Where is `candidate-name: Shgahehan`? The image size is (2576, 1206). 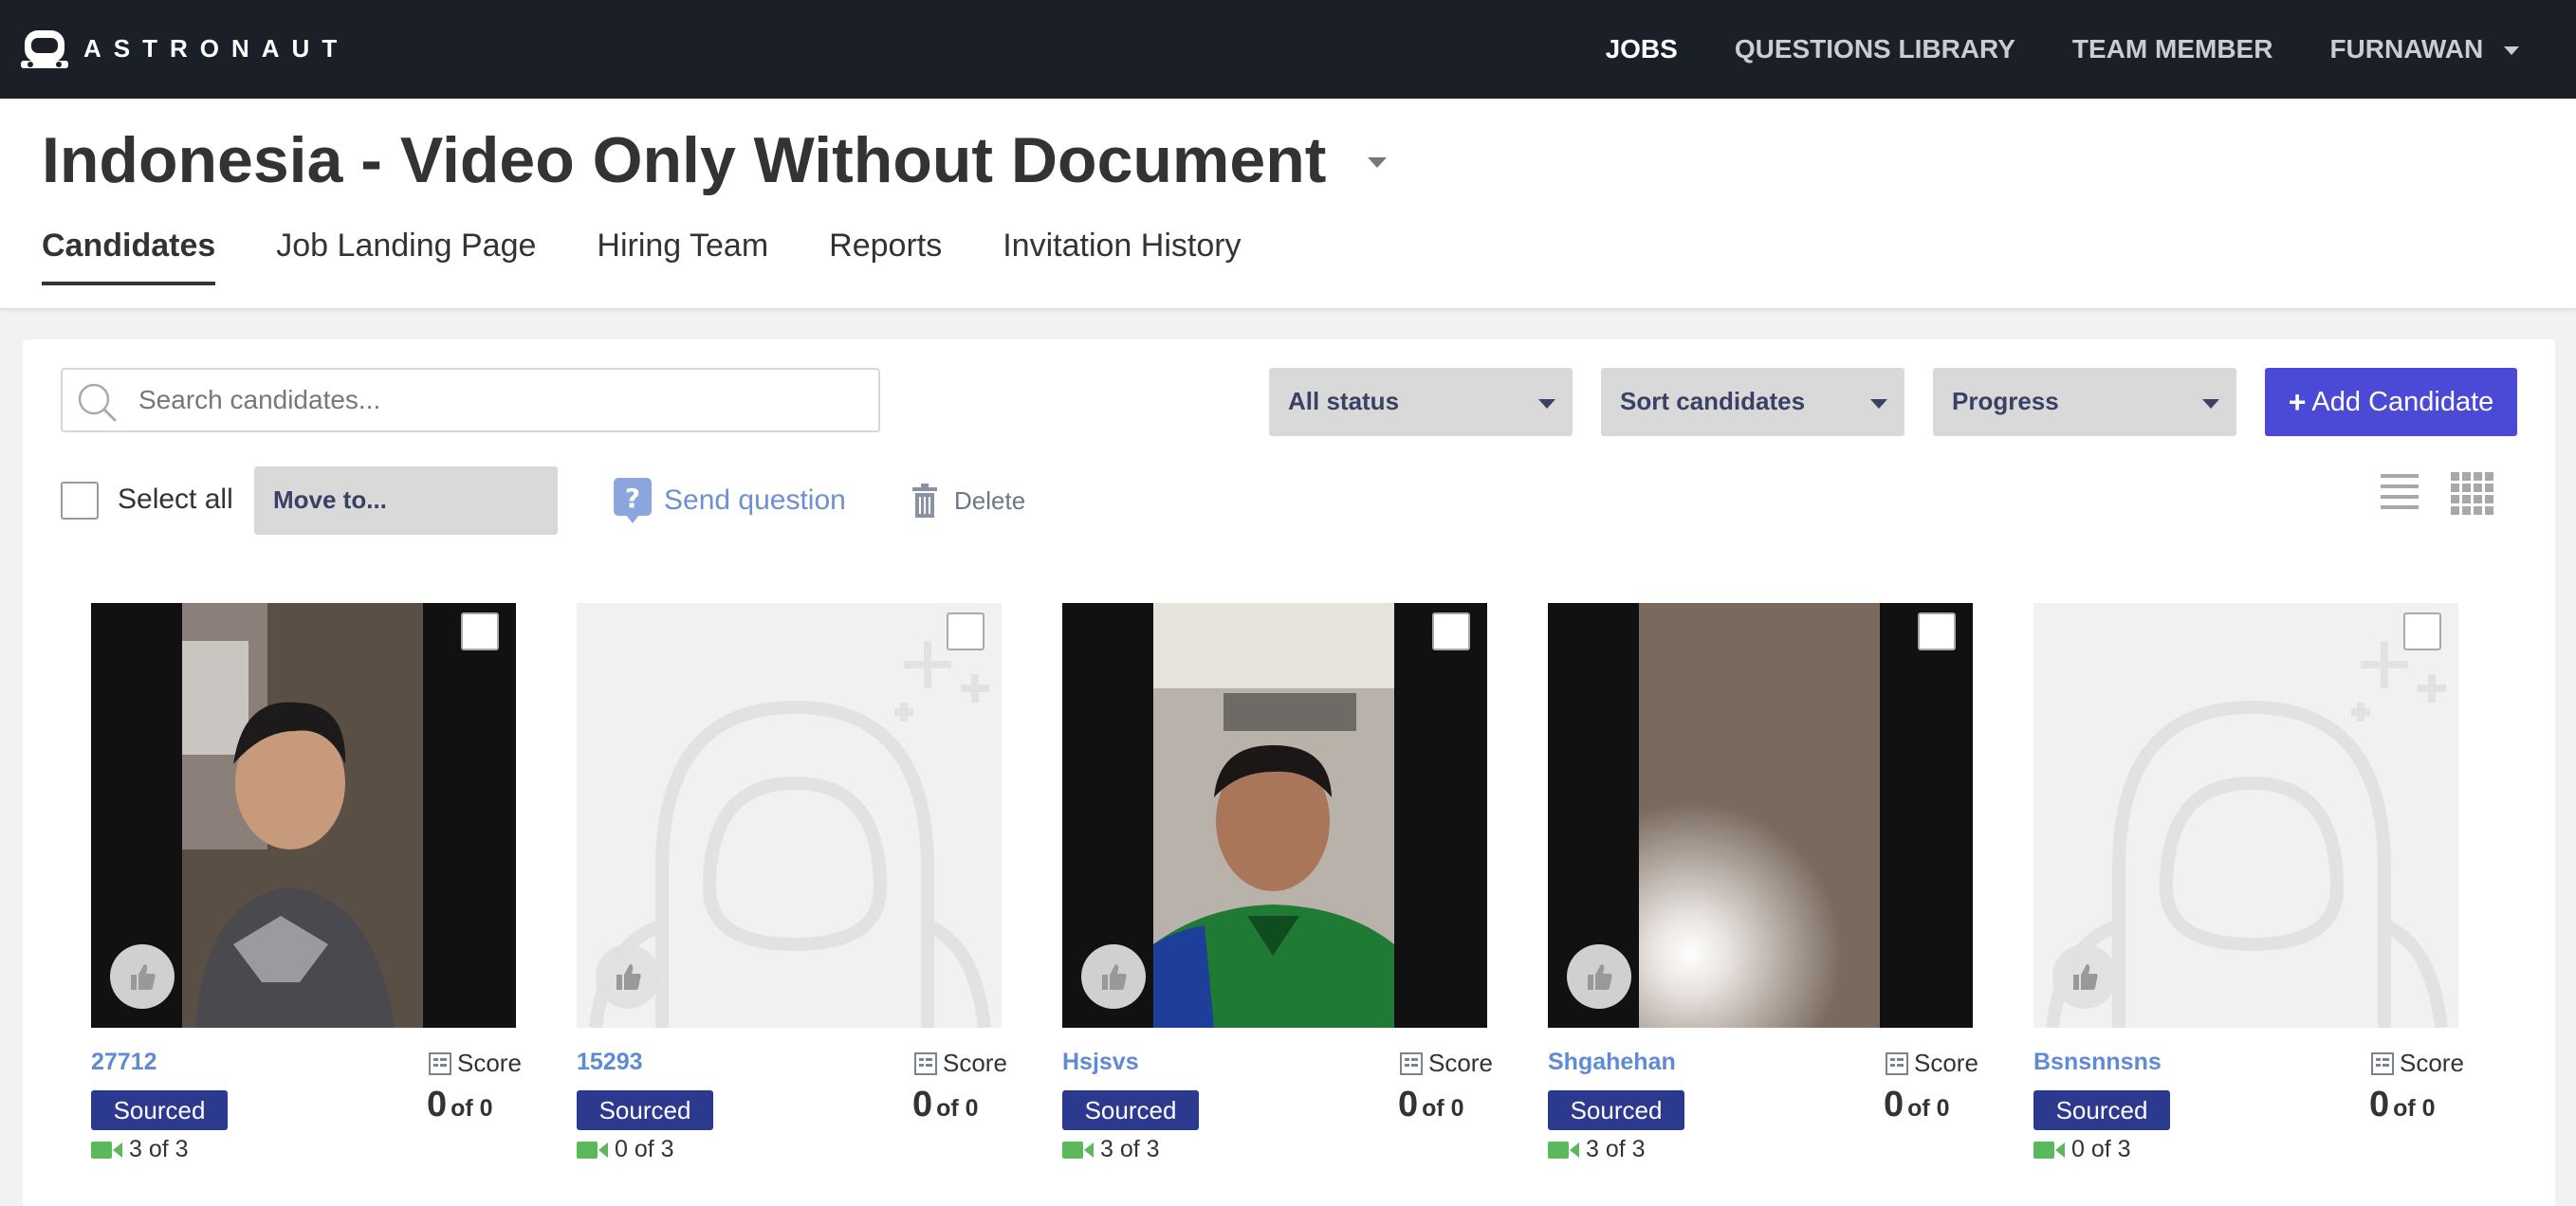 candidate-name: Shgahehan is located at coordinates (1612, 1062).